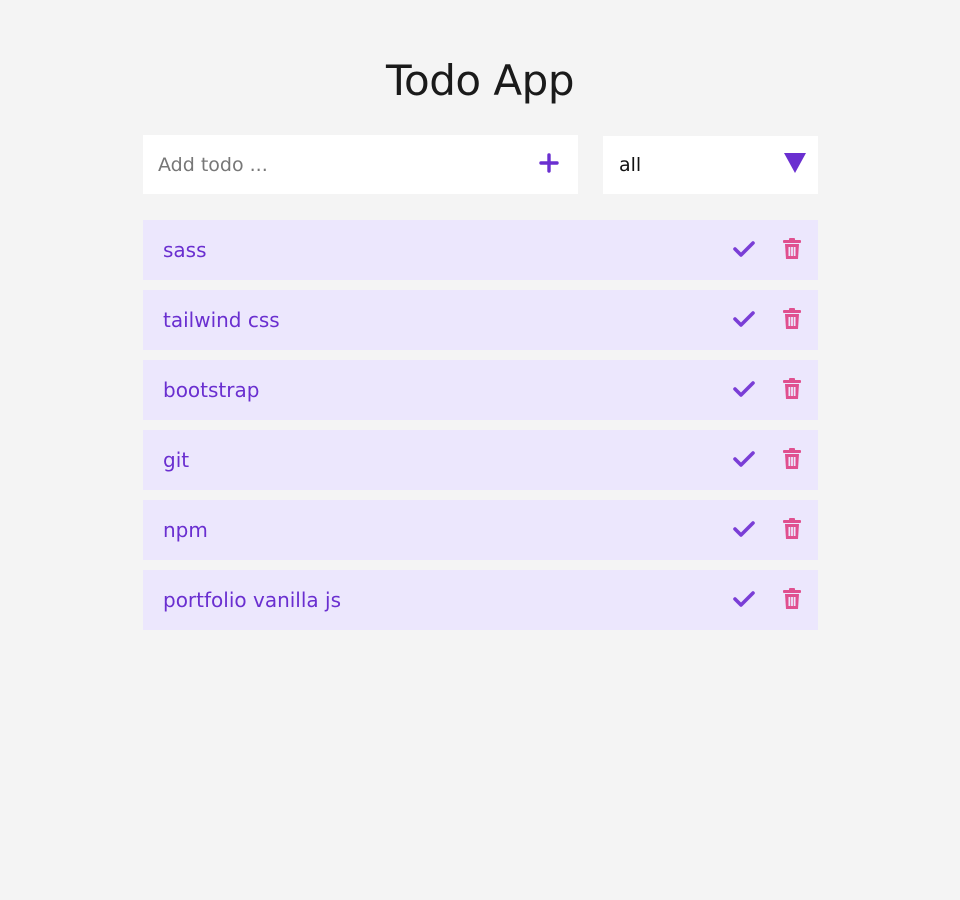  Describe the element at coordinates (710, 165) in the screenshot. I see `filter-select: all` at that location.